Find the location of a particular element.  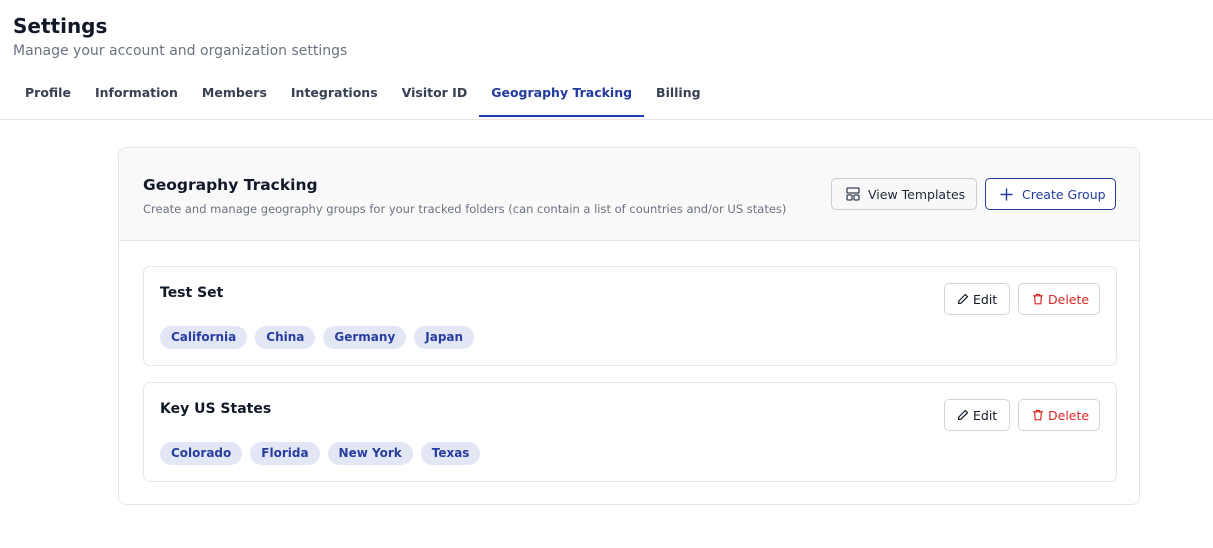

geo-tag: China is located at coordinates (285, 337).